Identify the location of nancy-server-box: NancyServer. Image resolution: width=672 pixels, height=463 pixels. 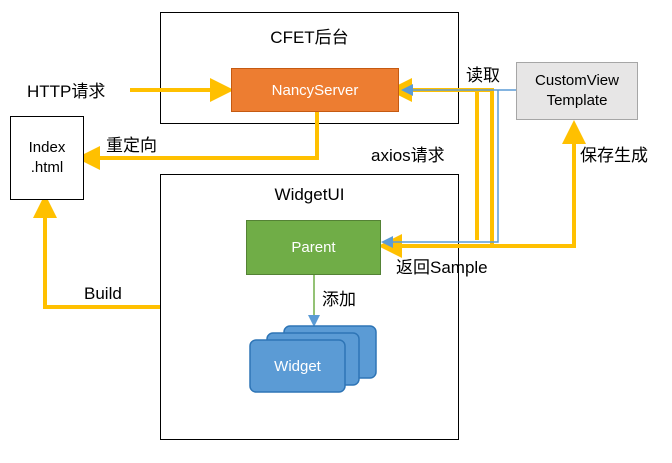
(315, 90).